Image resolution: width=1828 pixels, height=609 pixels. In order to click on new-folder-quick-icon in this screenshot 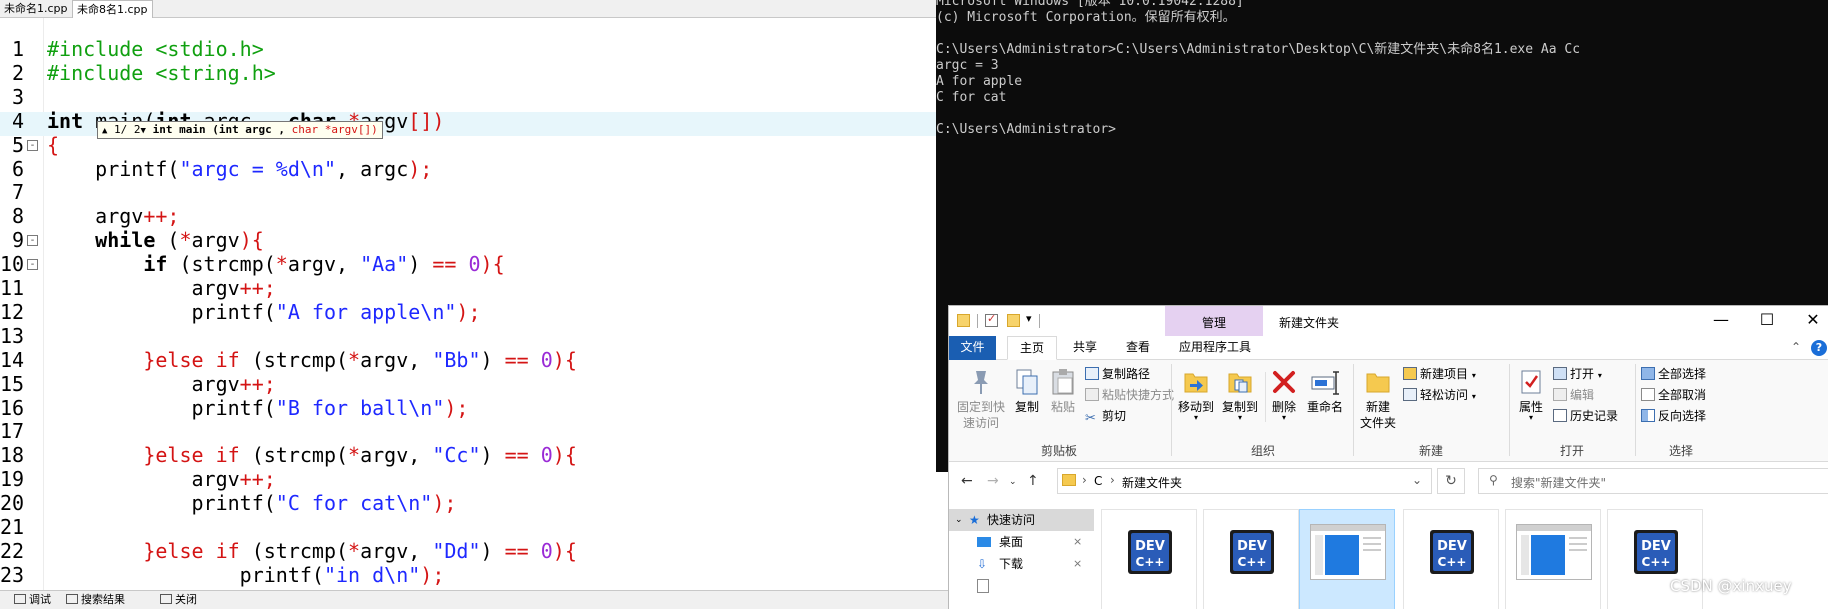, I will do `click(1013, 320)`.